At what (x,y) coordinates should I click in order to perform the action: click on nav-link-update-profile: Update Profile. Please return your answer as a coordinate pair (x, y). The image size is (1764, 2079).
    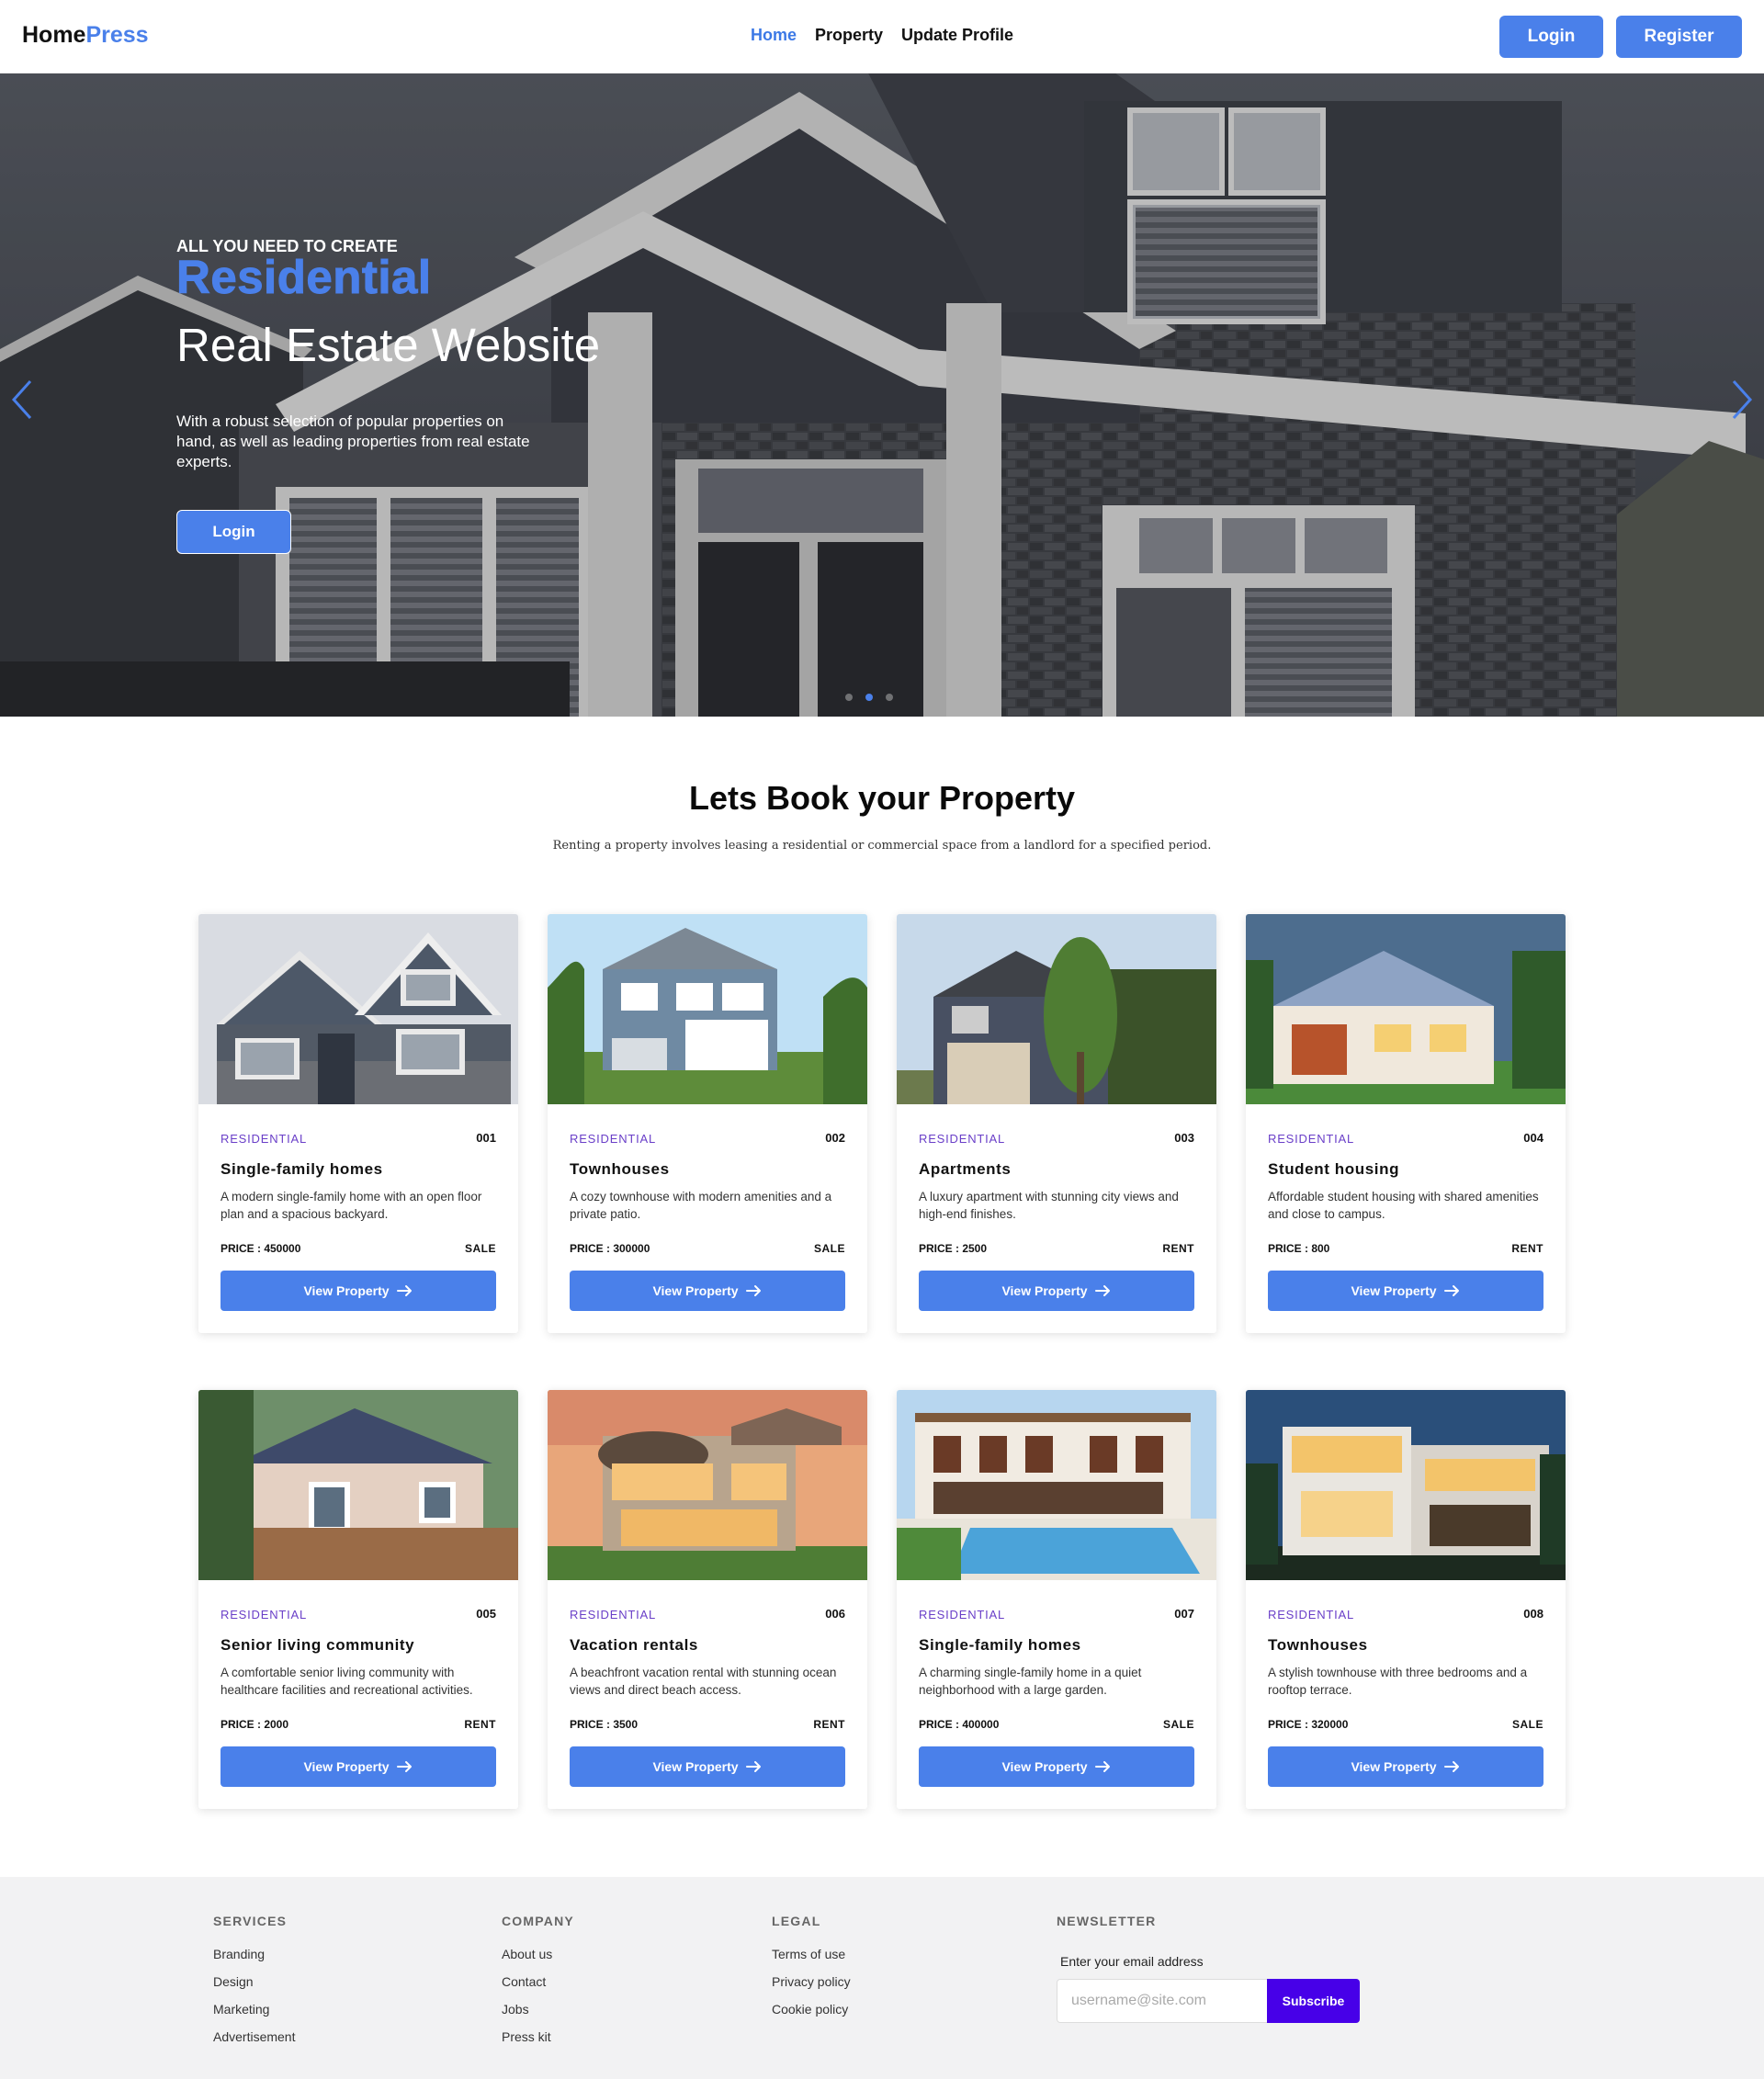
    Looking at the image, I should click on (957, 35).